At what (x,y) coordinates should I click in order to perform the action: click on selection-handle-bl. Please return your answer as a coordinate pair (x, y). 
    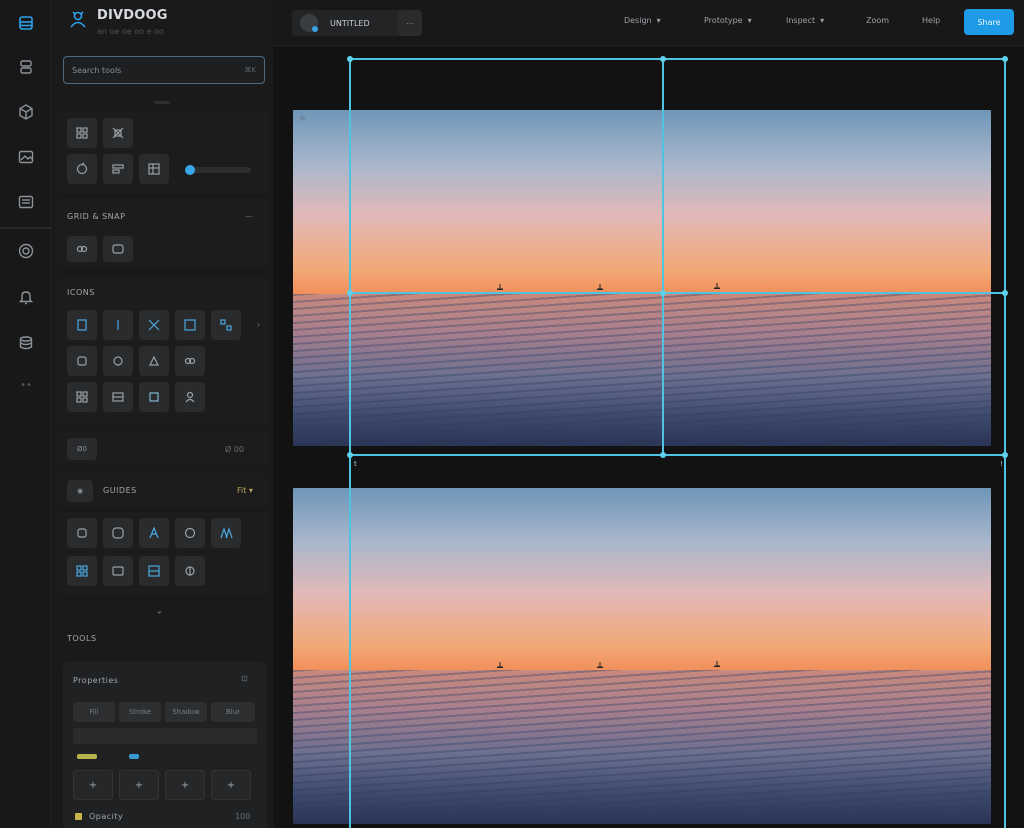
    Looking at the image, I should click on (350, 455).